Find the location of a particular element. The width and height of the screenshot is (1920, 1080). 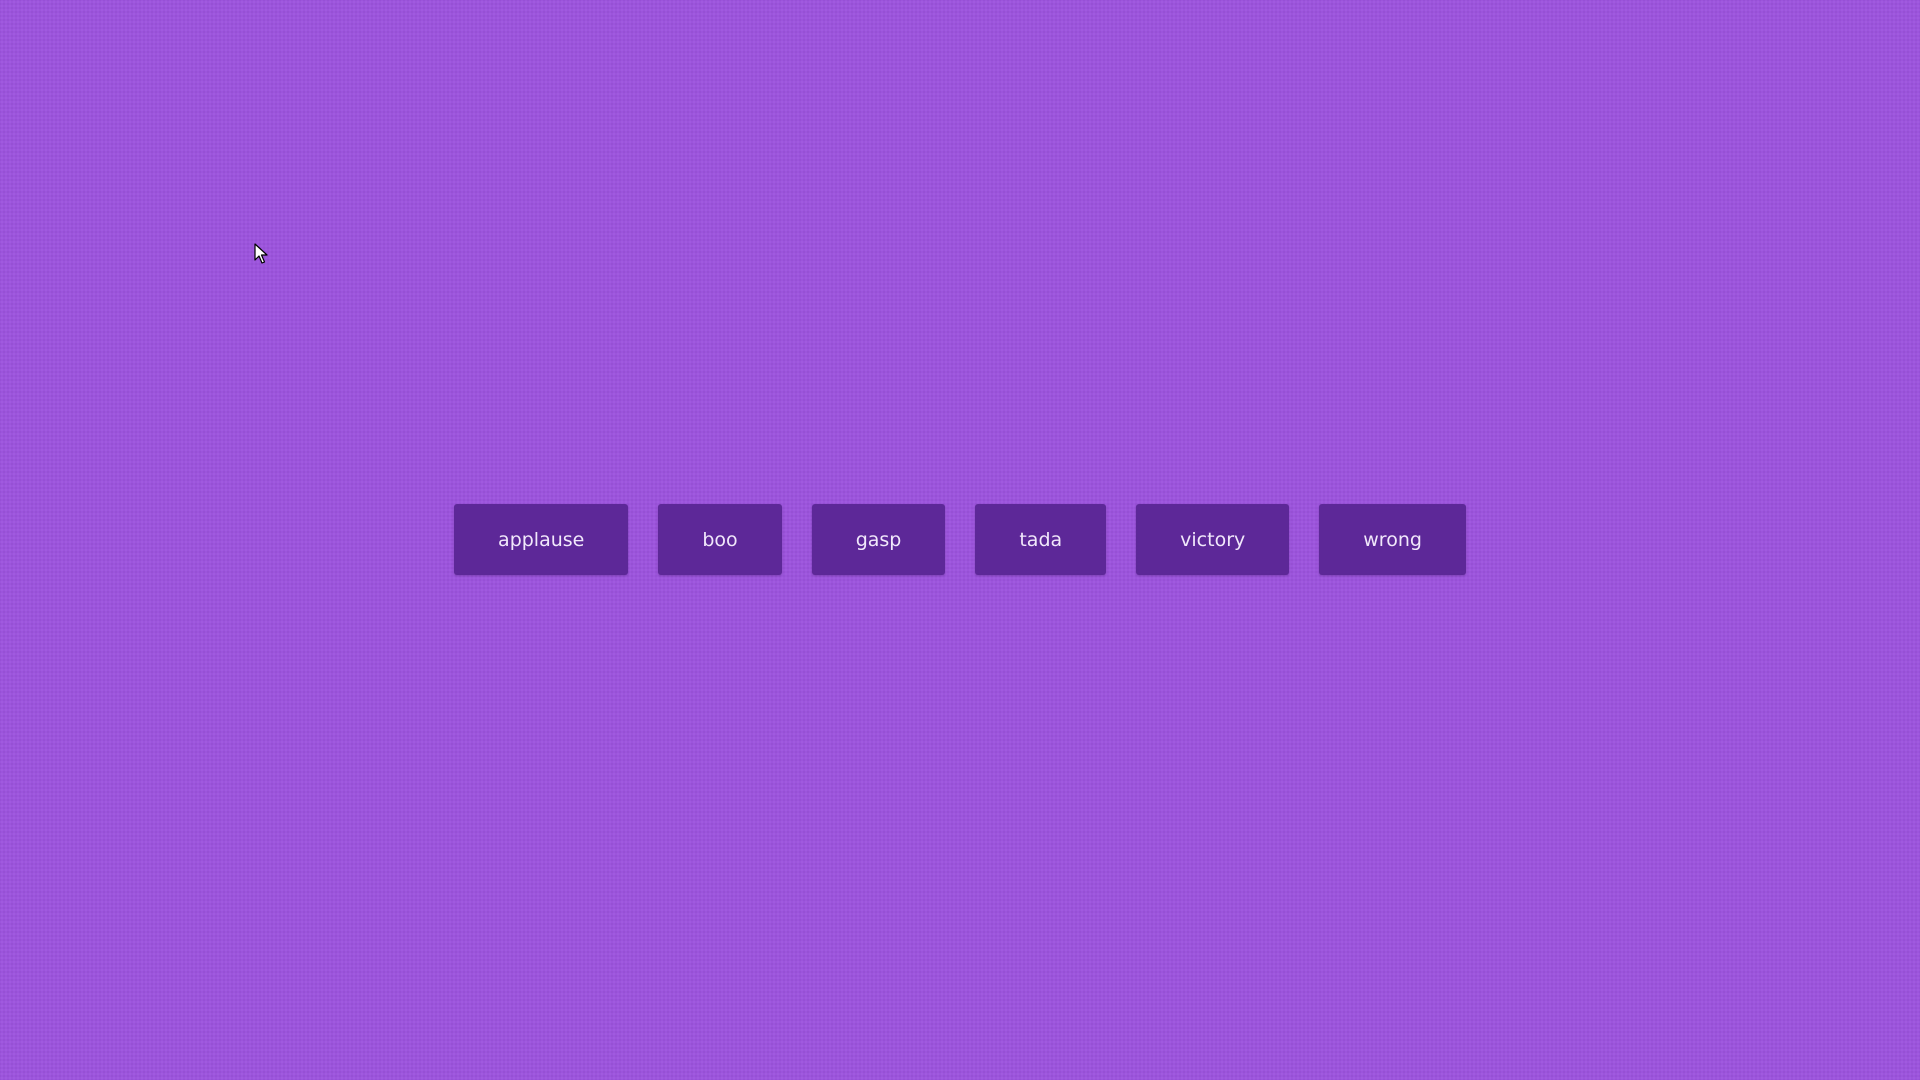

victory-button: victory is located at coordinates (1213, 539).